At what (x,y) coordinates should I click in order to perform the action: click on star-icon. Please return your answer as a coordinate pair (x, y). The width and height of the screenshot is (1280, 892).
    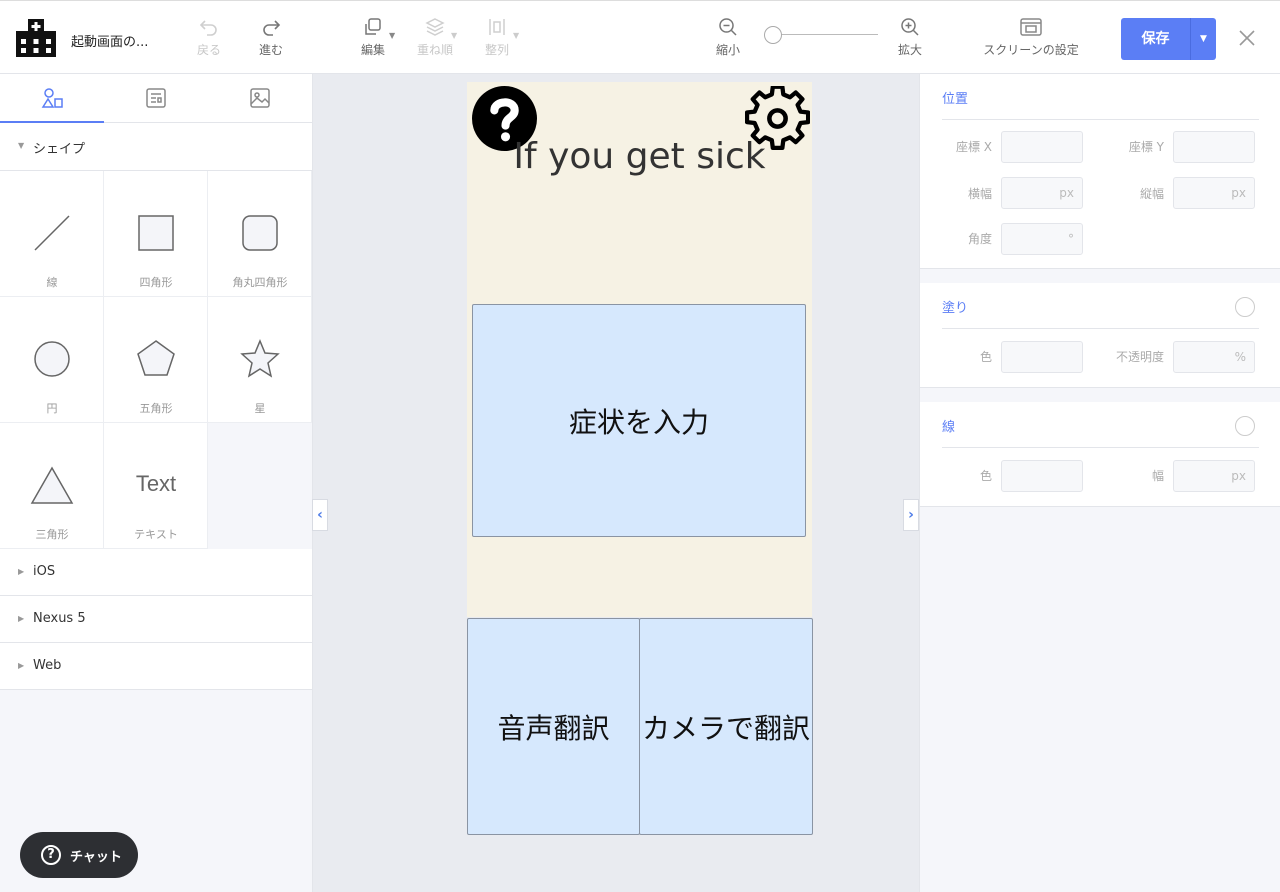
    Looking at the image, I should click on (260, 358).